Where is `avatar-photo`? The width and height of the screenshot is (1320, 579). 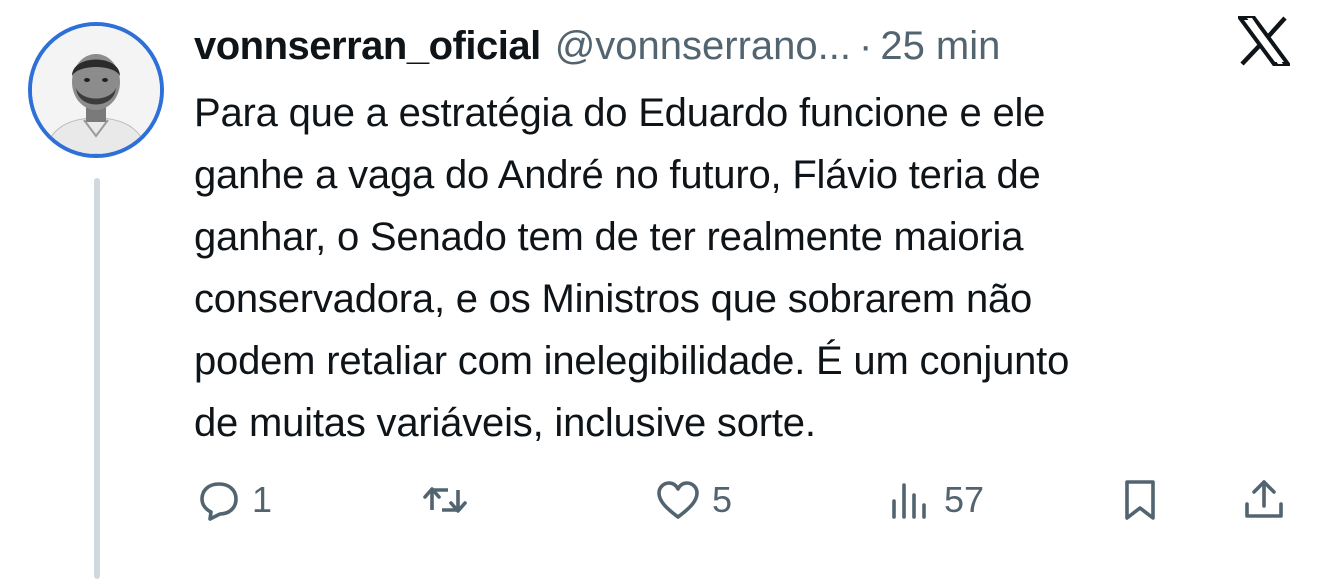
avatar-photo is located at coordinates (96, 90).